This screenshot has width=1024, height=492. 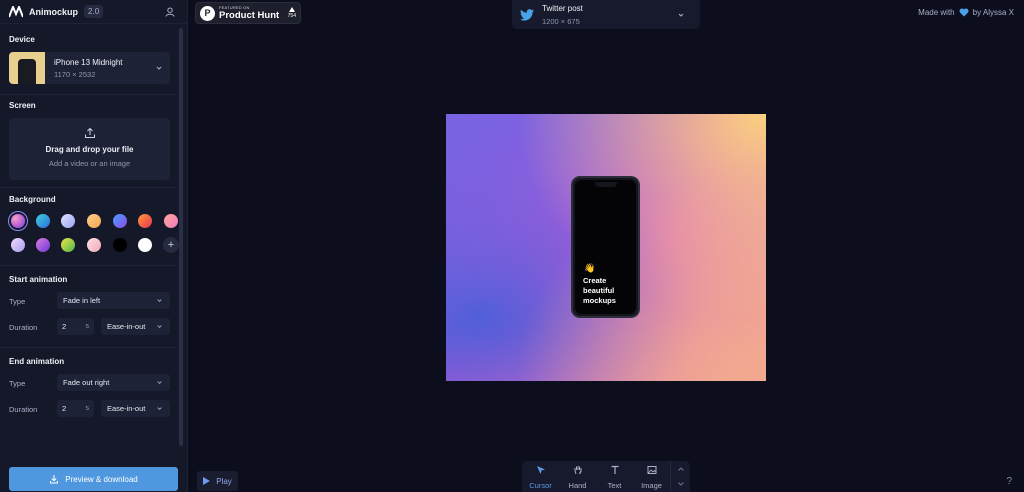 What do you see at coordinates (82, 300) in the screenshot?
I see `start-type-value: Fade in left` at bounding box center [82, 300].